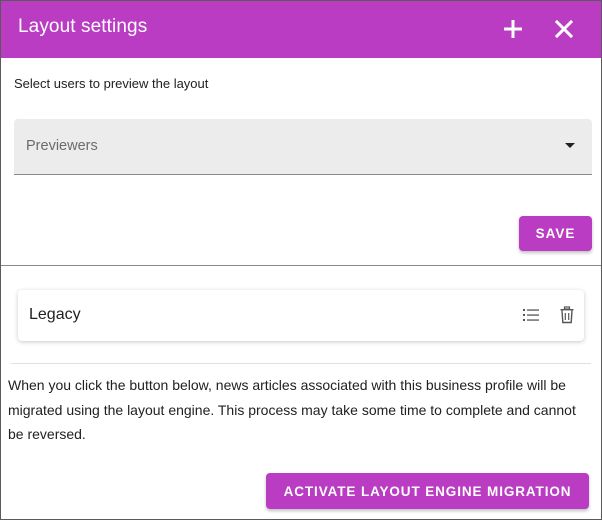 The height and width of the screenshot is (520, 602). I want to click on caret-down-icon, so click(570, 145).